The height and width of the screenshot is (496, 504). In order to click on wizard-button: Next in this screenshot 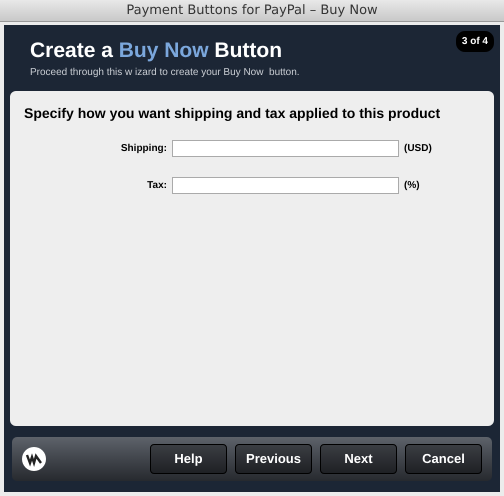, I will do `click(358, 459)`.